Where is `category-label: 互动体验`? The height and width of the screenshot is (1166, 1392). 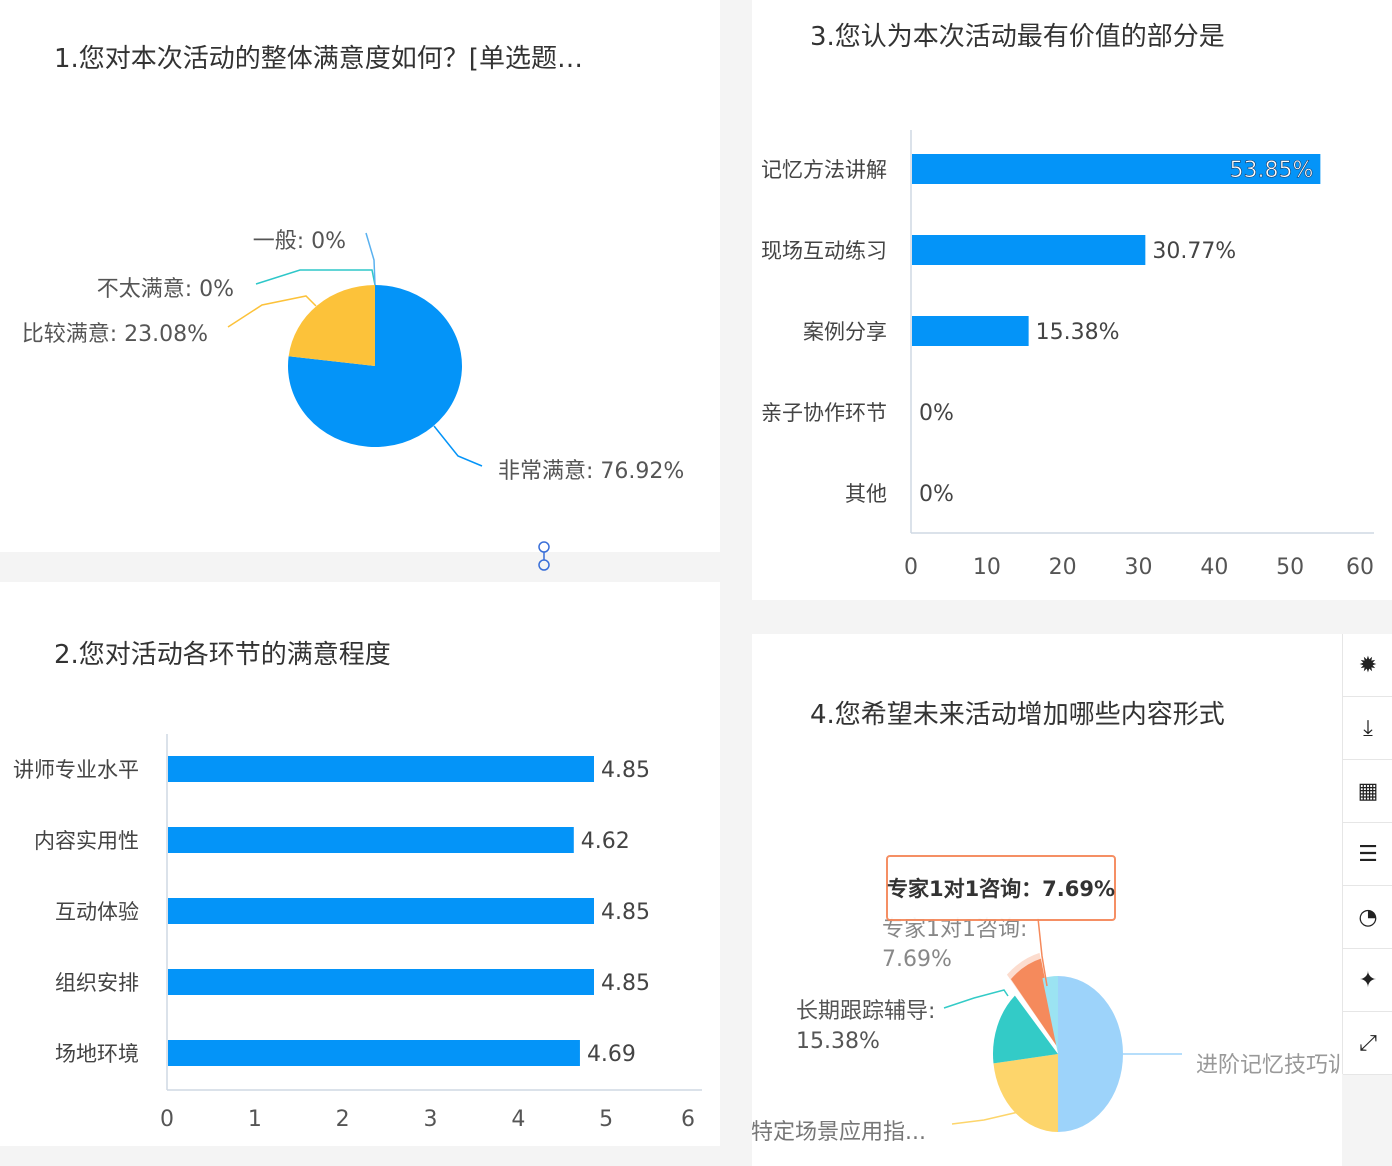 category-label: 互动体验 is located at coordinates (97, 912).